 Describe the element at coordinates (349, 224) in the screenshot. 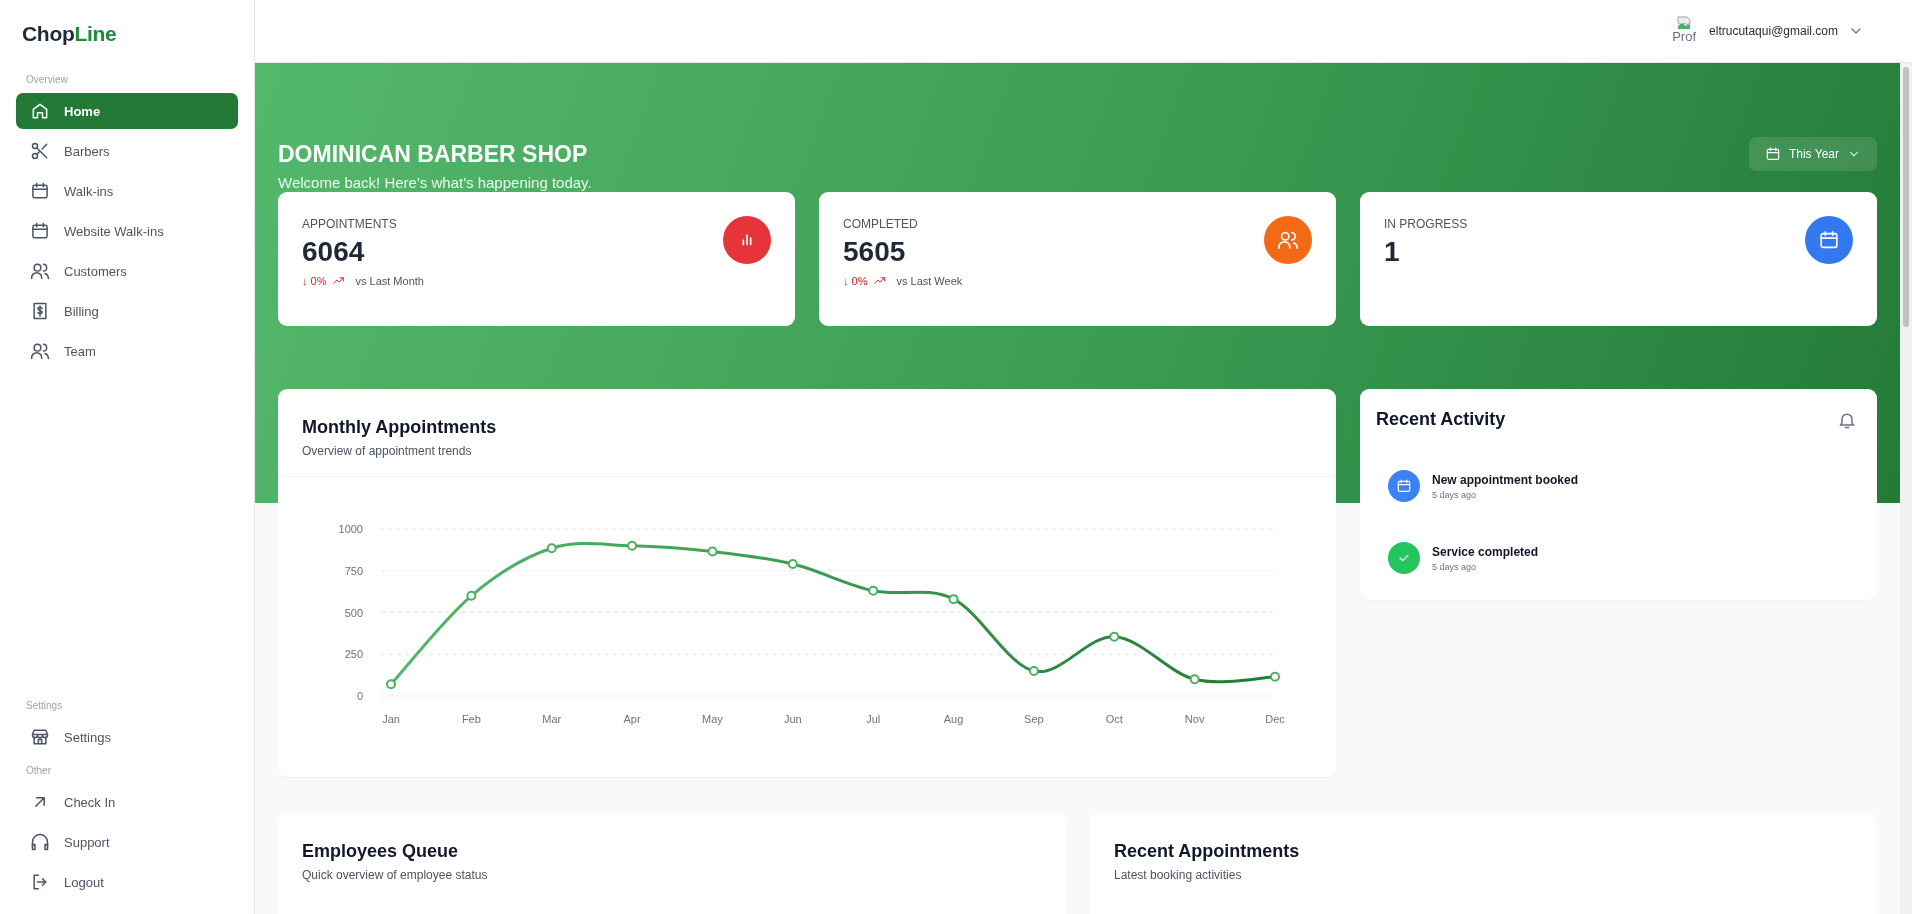

I see `stat-label: APPOINTMENTS` at that location.